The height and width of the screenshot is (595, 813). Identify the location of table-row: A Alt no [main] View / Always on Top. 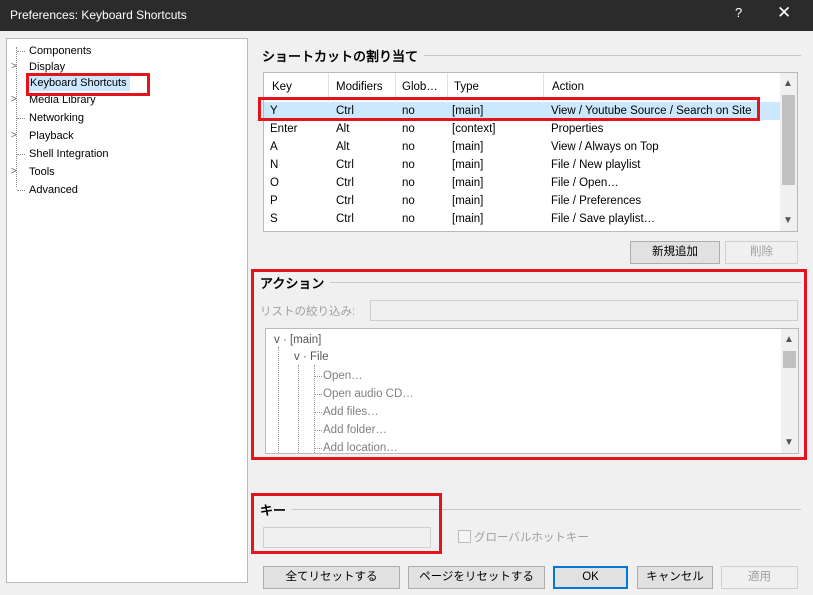
(522, 147).